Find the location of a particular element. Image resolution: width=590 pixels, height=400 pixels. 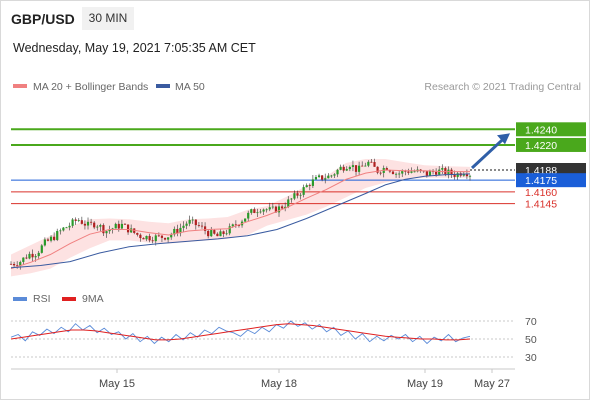

x-axis: May 15 May 18 May 19 May 27 is located at coordinates (304, 379).